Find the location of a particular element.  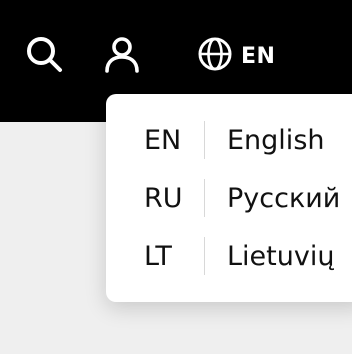

language-option-ru: RU Русский is located at coordinates (229, 198).